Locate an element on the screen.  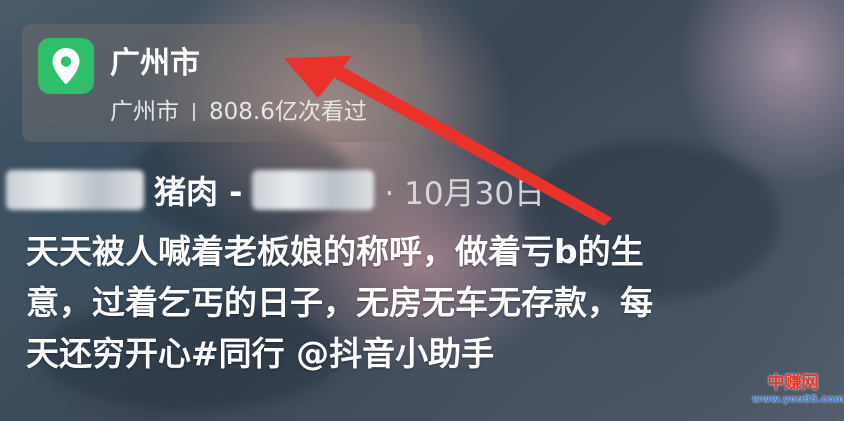
location-pin-icon is located at coordinates (66, 66).